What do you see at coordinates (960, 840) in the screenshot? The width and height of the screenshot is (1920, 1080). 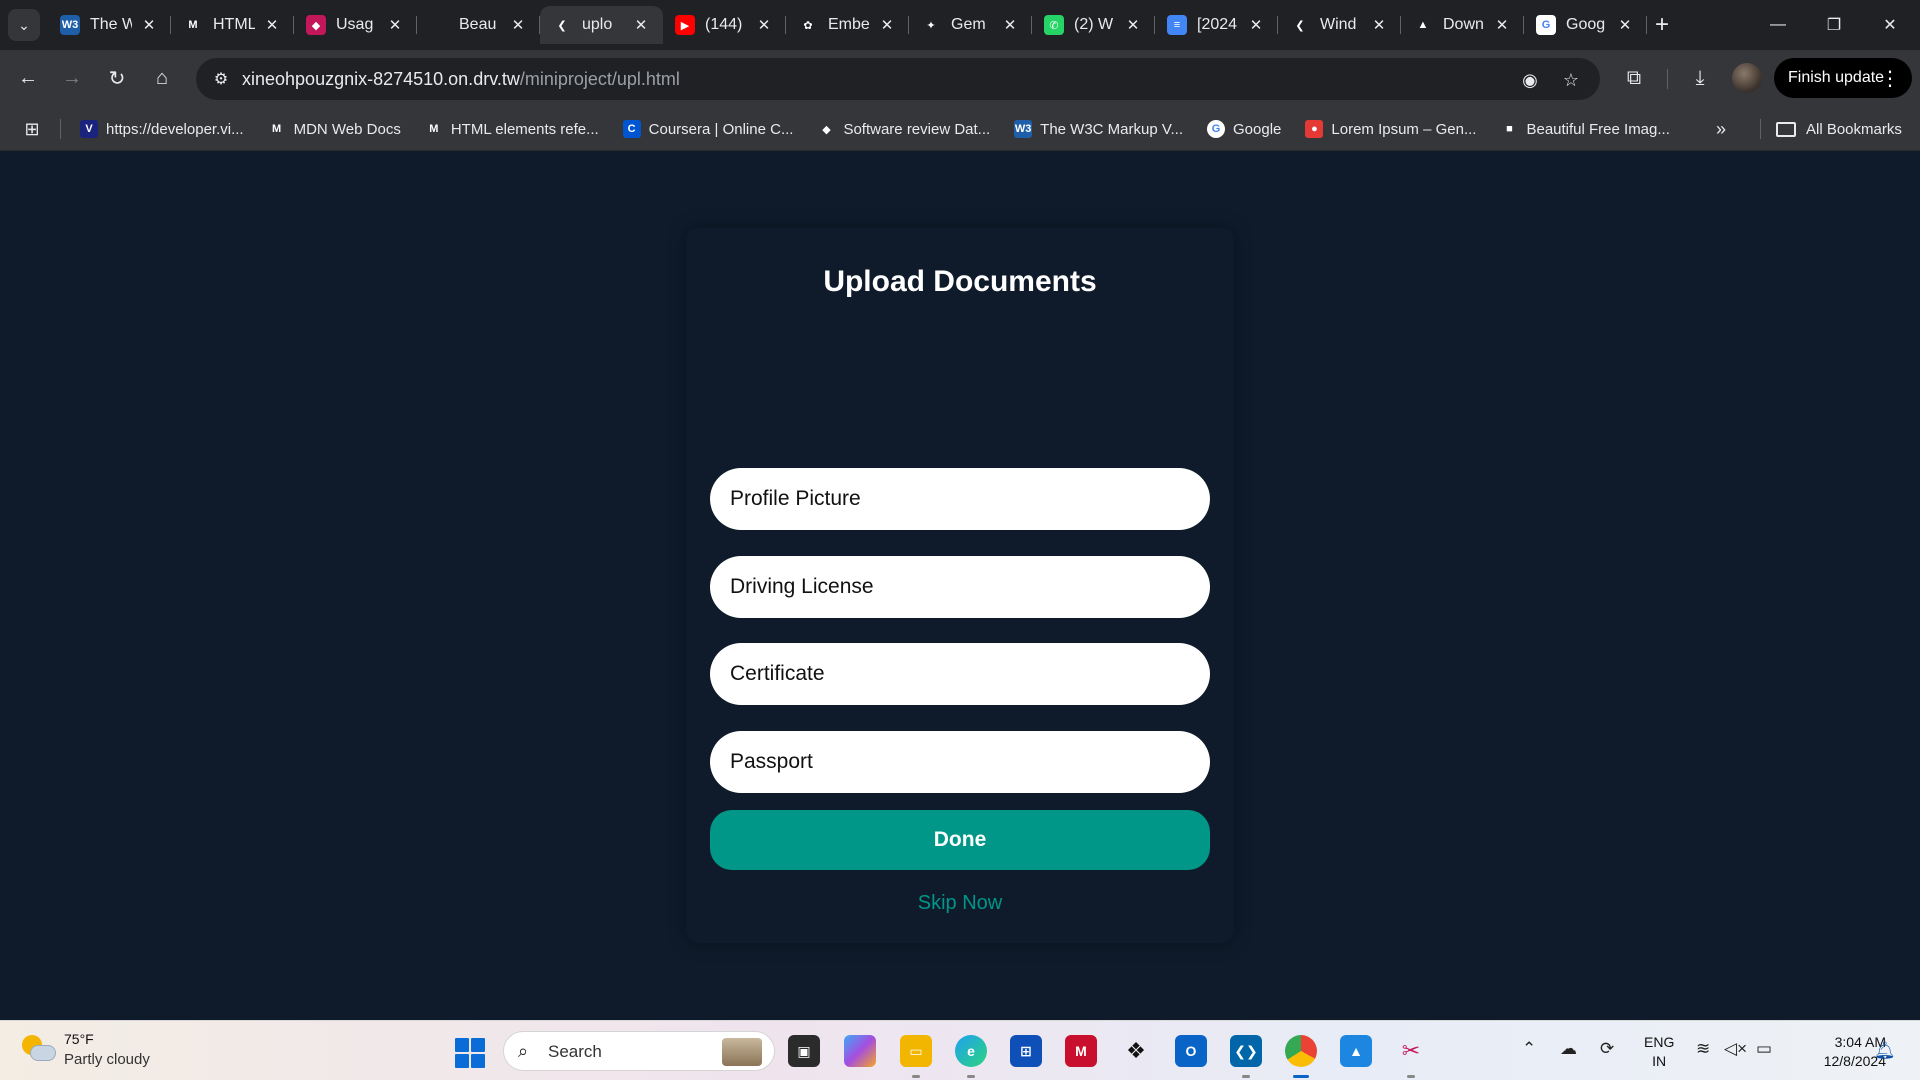 I see `done-button: Done` at bounding box center [960, 840].